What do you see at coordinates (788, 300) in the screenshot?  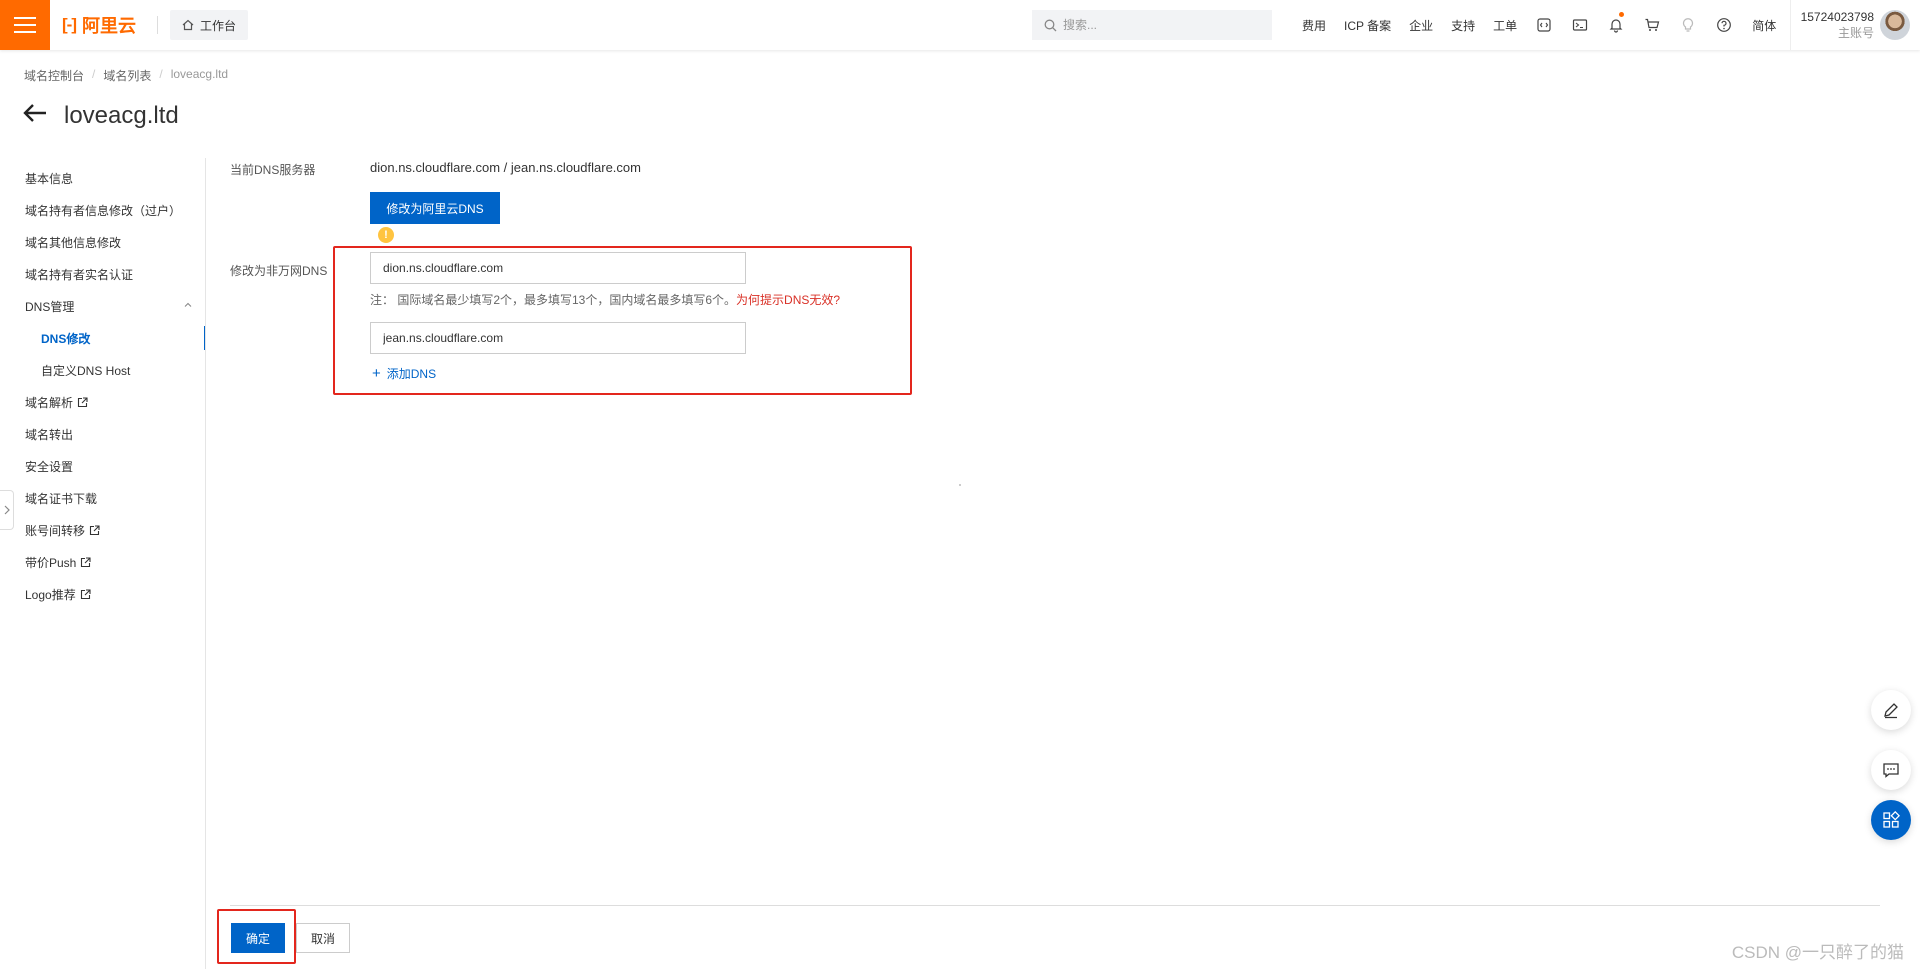 I see `dns-invalid-help-link: 为何提示DNS无效?` at bounding box center [788, 300].